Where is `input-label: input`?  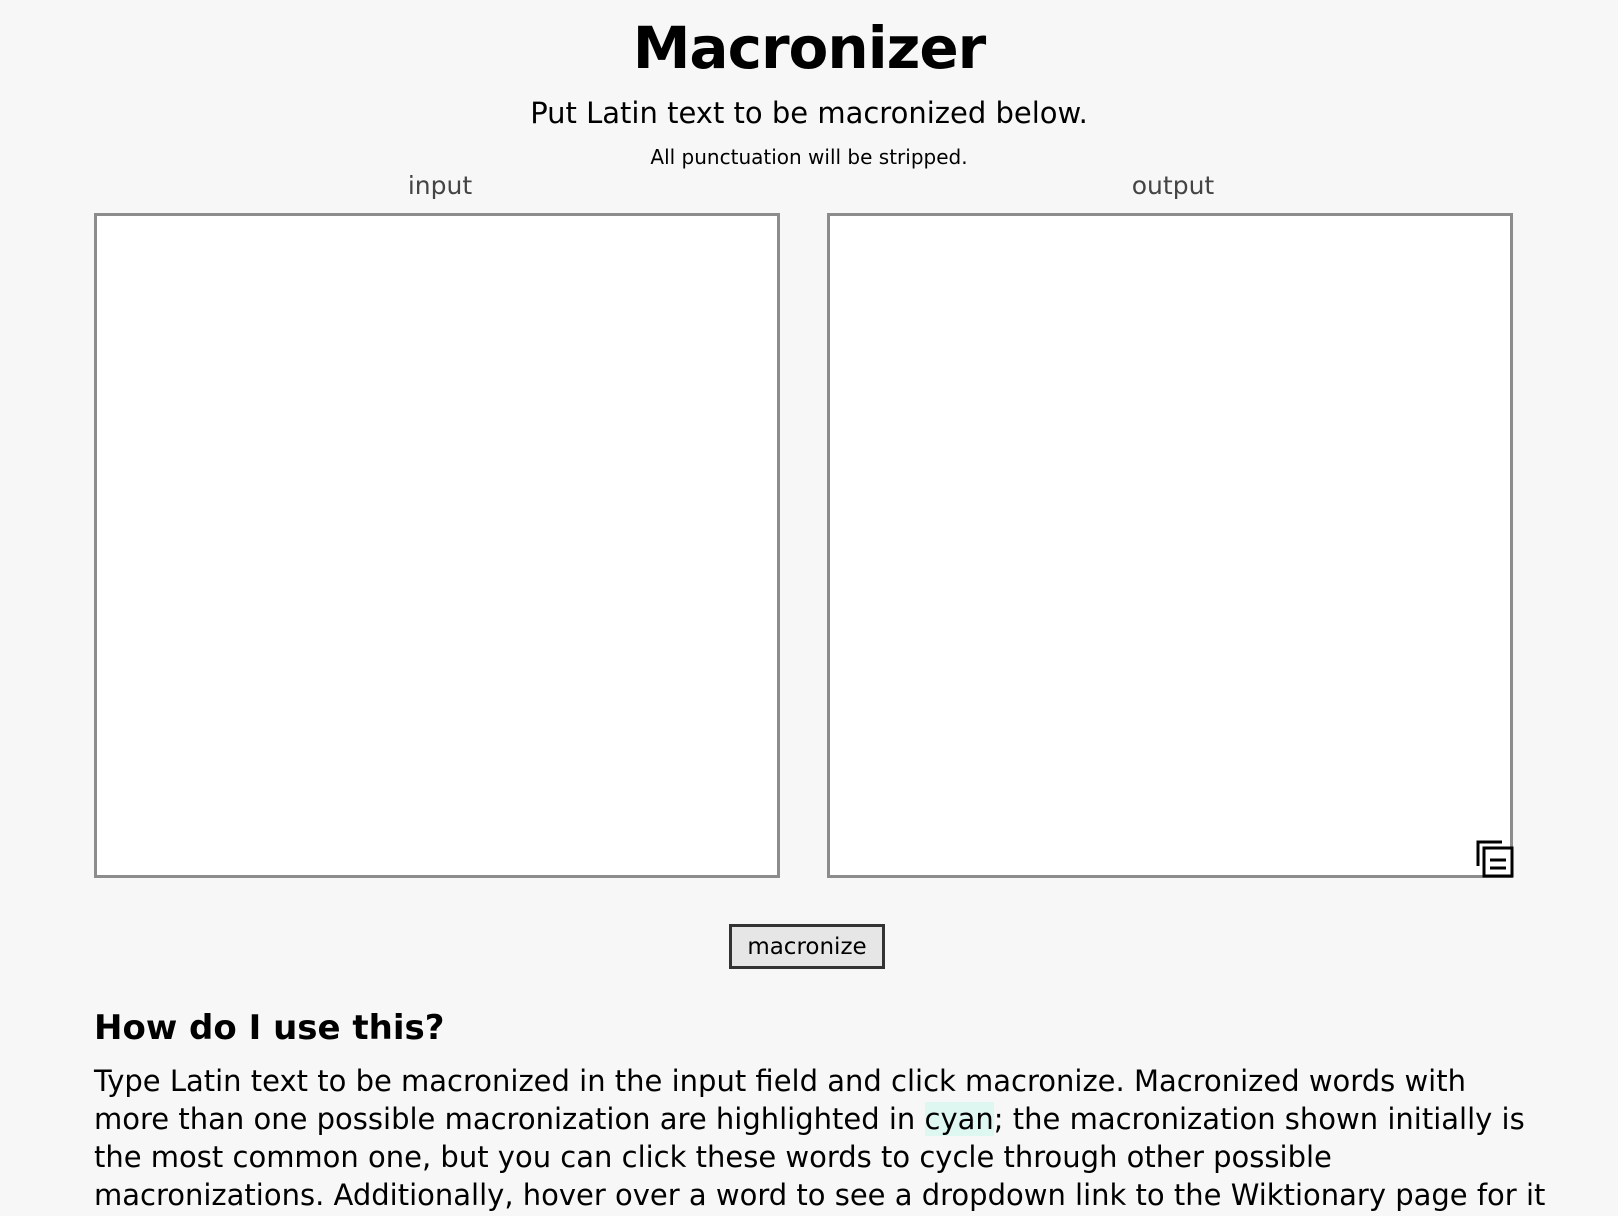 input-label: input is located at coordinates (440, 185).